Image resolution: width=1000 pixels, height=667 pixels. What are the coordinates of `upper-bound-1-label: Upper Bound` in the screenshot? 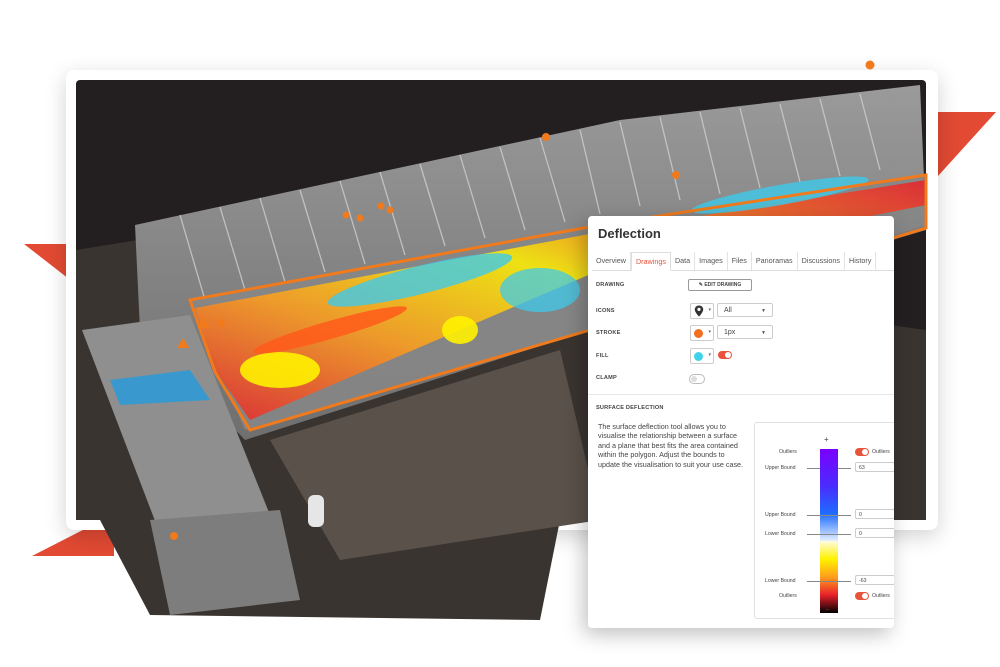 It's located at (780, 468).